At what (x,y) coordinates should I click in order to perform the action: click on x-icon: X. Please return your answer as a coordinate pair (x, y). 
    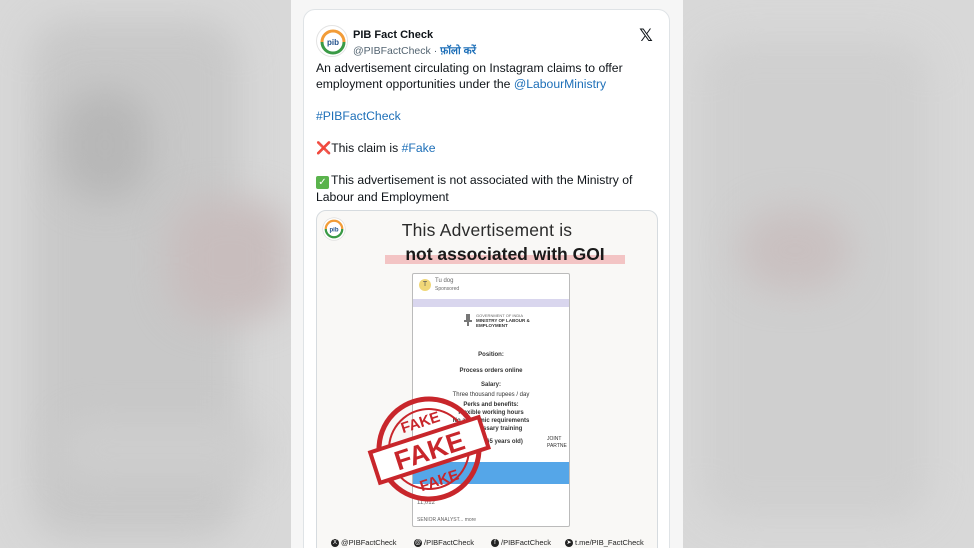
    Looking at the image, I should click on (335, 542).